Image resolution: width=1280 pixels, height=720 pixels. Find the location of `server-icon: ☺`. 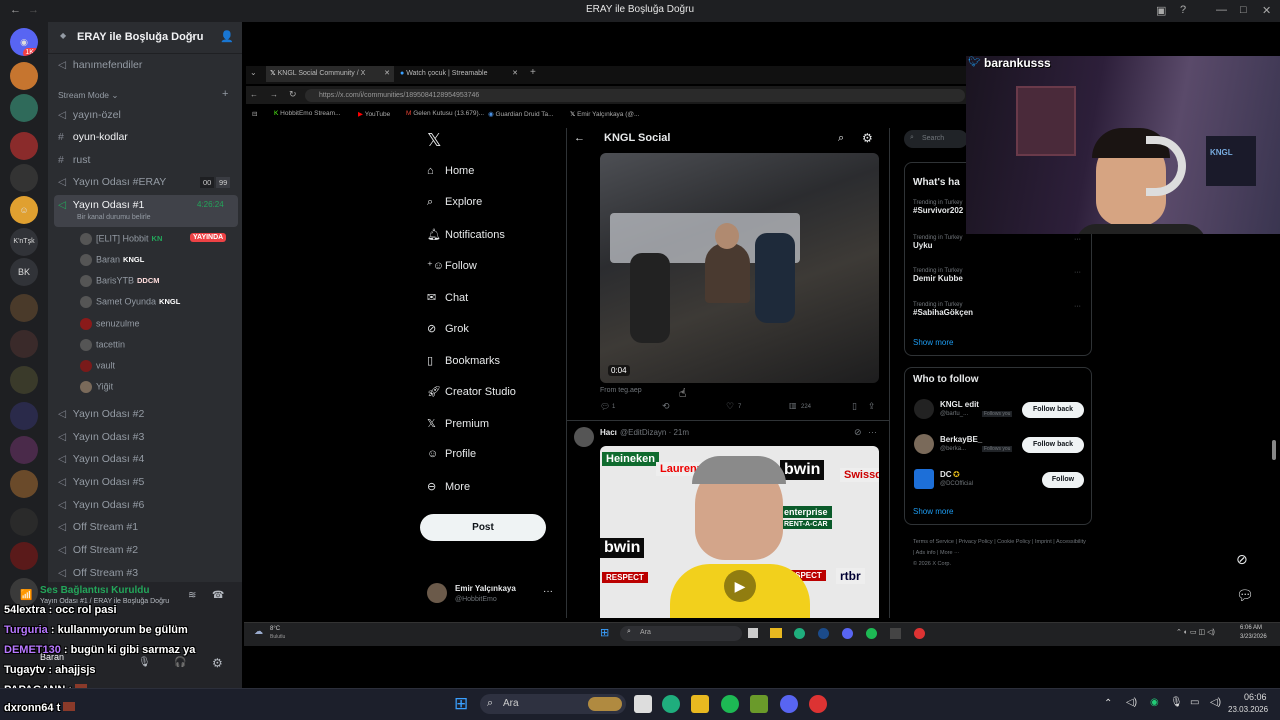

server-icon: ☺ is located at coordinates (24, 210).